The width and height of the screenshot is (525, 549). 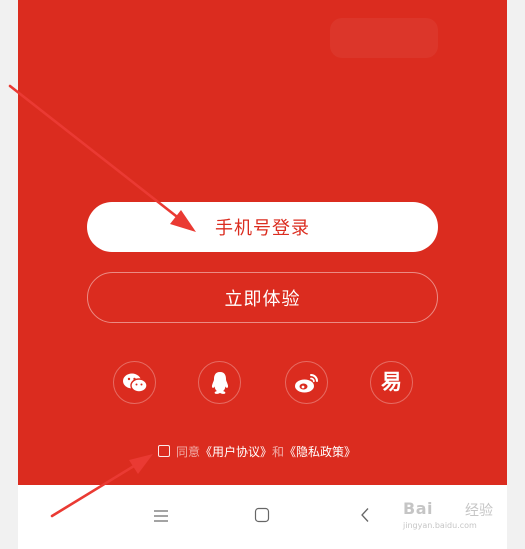 I want to click on weibo-icon, so click(x=307, y=383).